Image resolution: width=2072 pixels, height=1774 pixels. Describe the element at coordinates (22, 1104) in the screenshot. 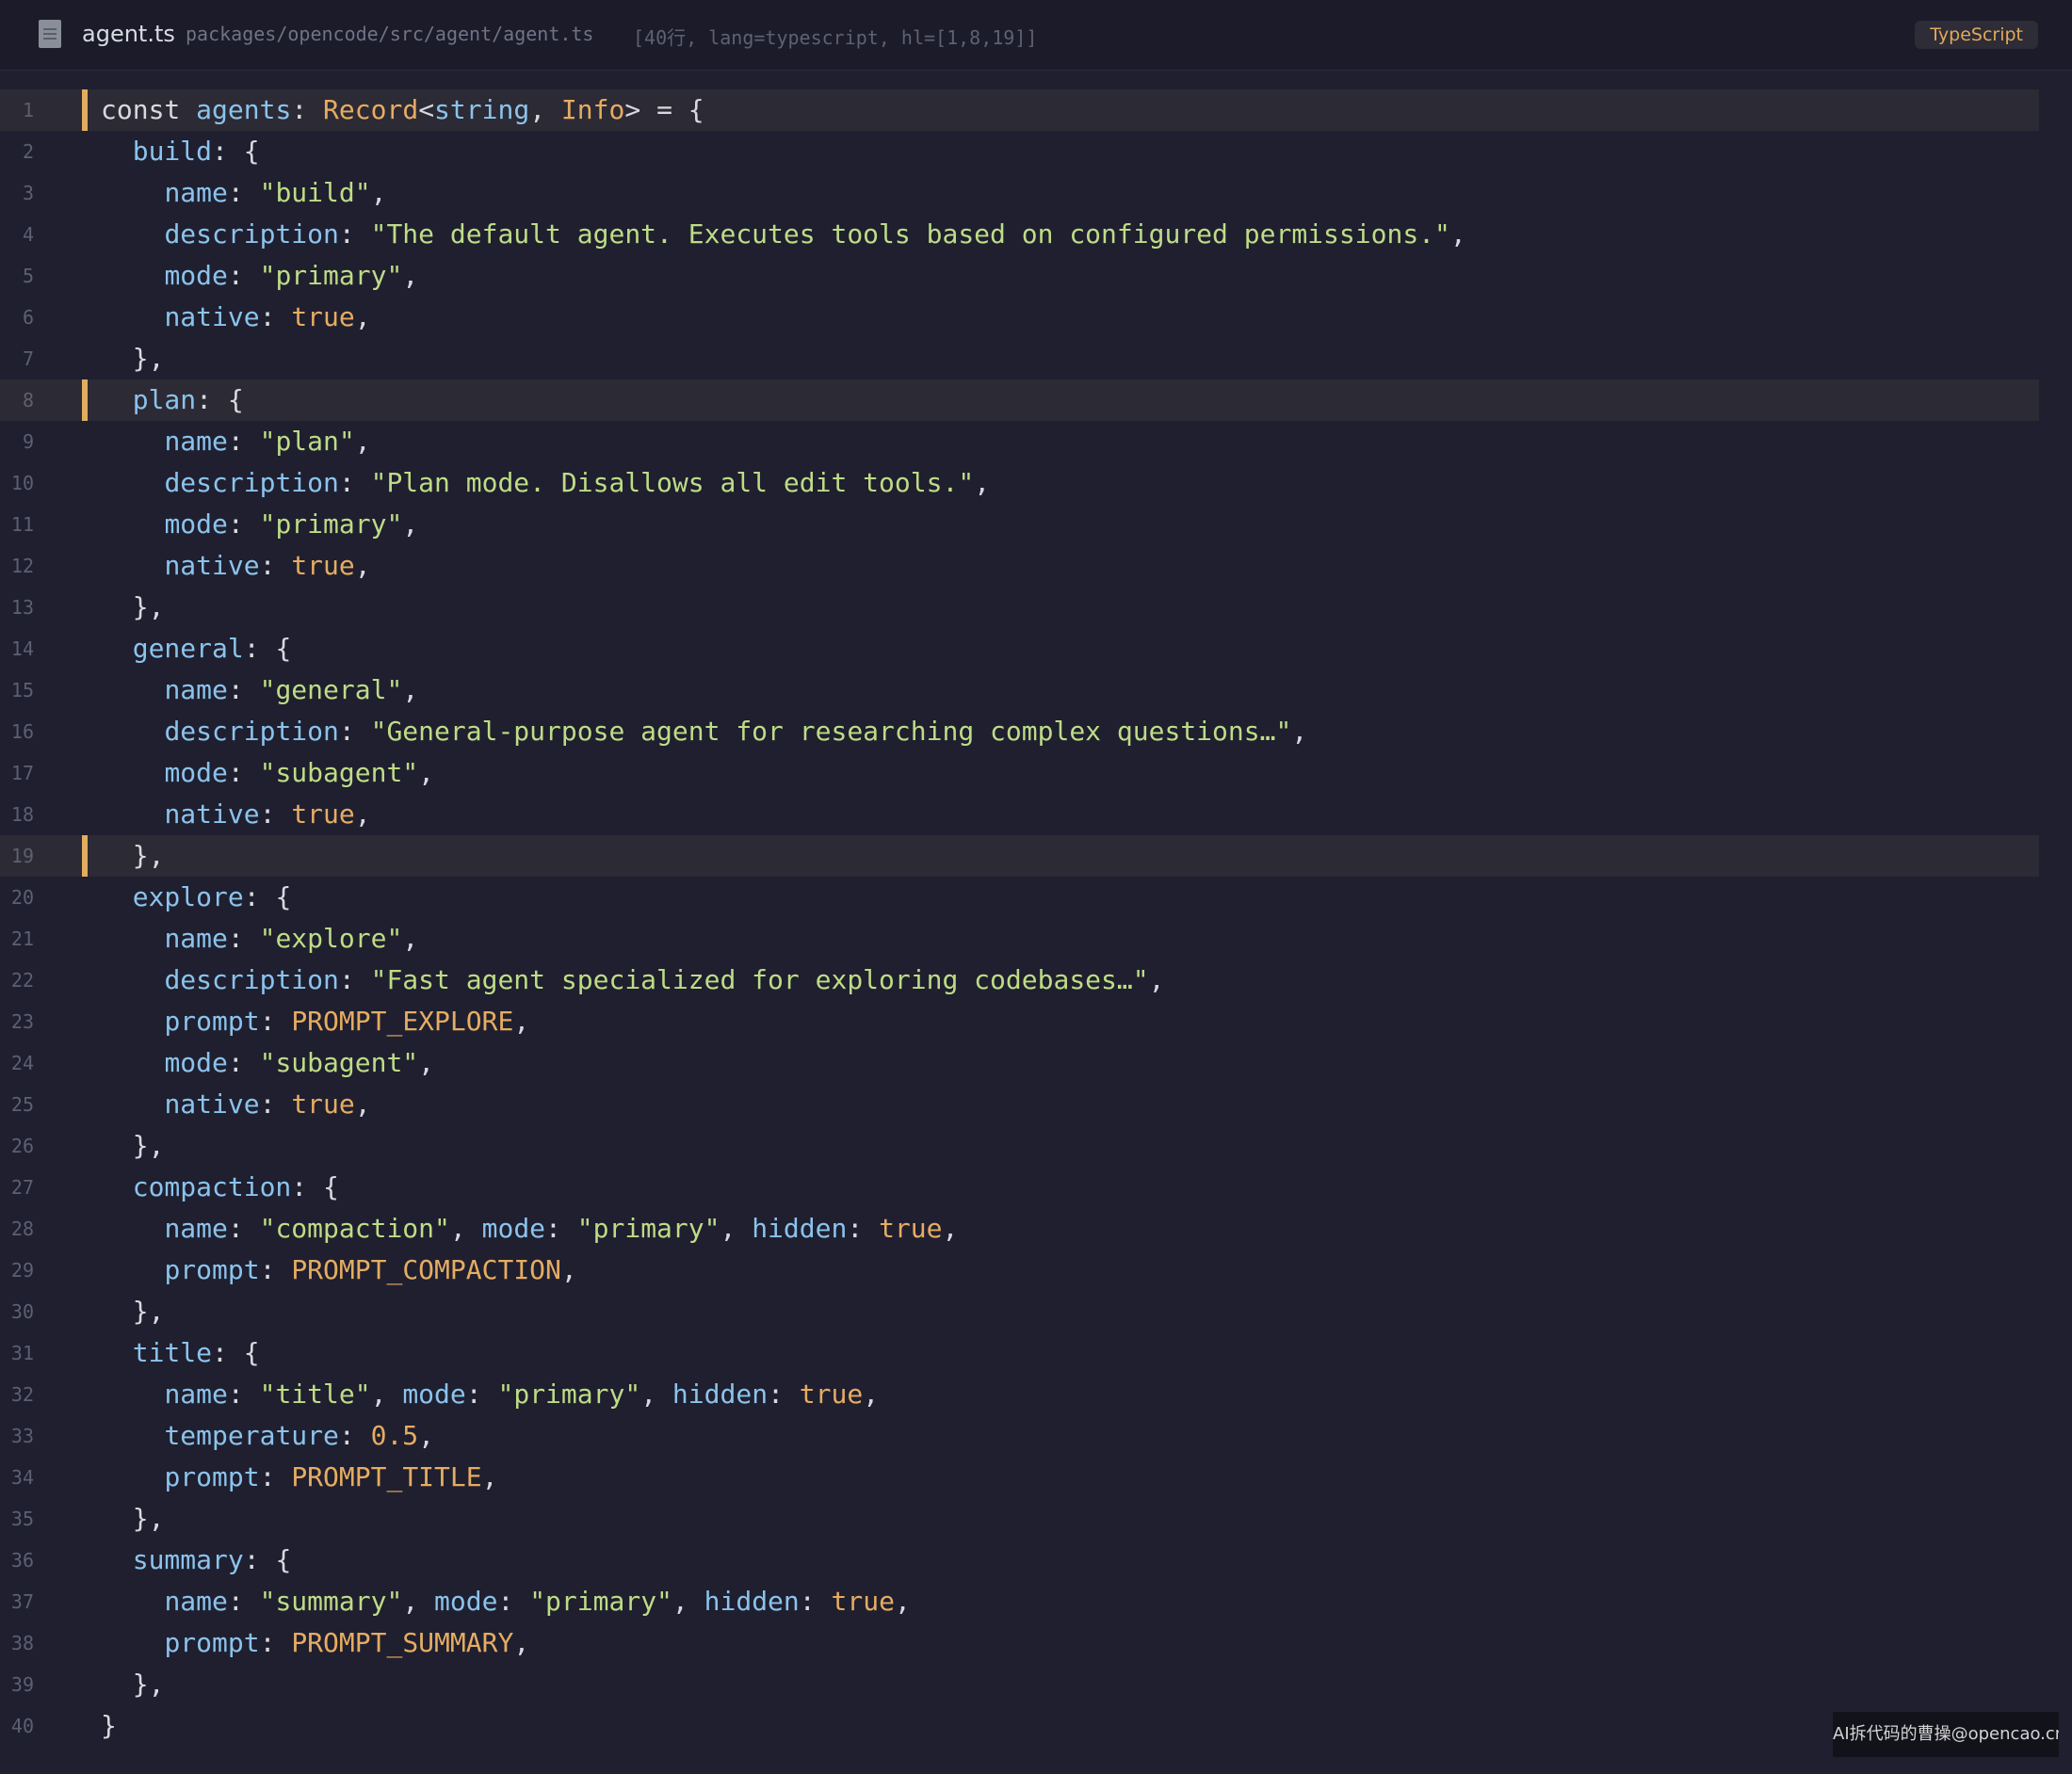

I see `line-number: 25` at that location.